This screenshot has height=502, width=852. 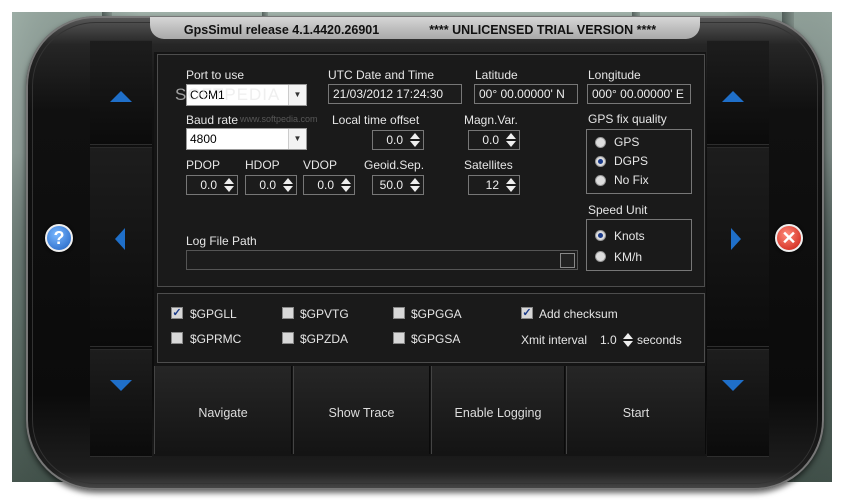 I want to click on gps-radio, so click(x=600, y=142).